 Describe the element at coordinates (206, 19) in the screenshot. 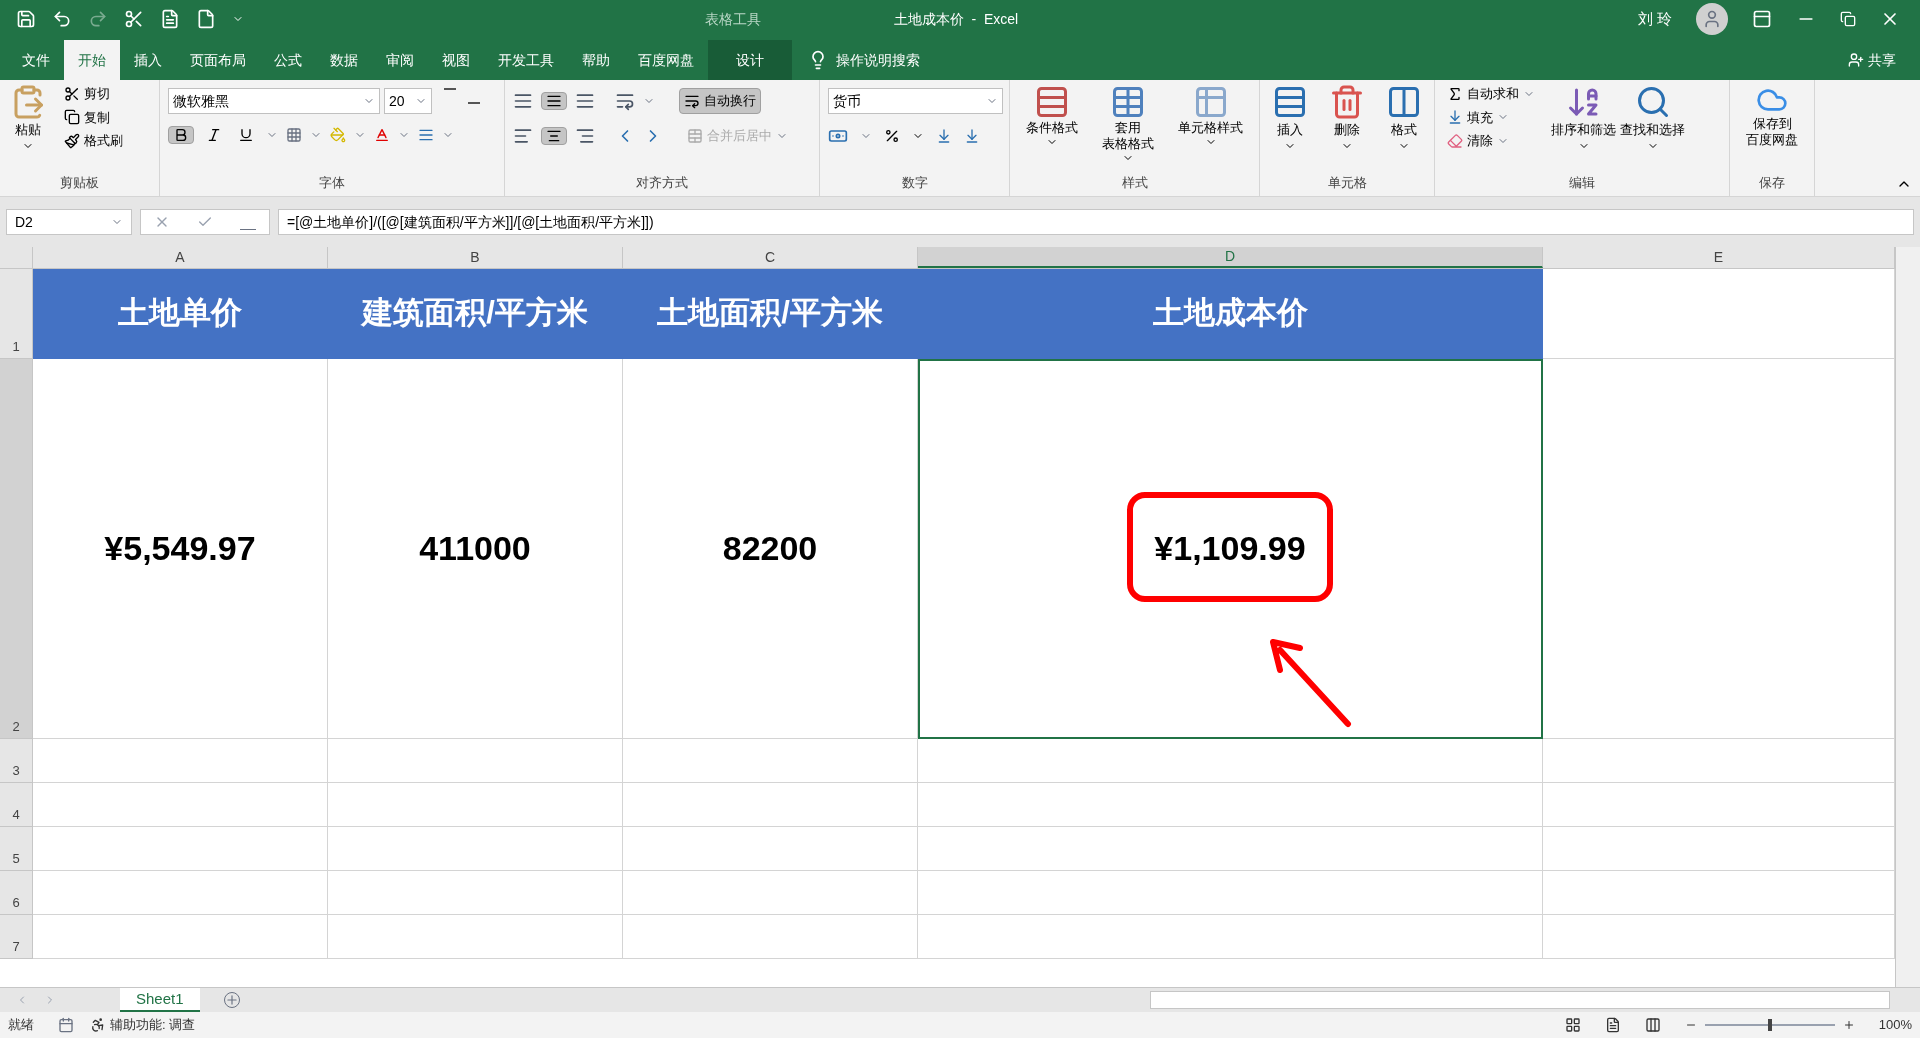

I see `new-file-icon` at that location.